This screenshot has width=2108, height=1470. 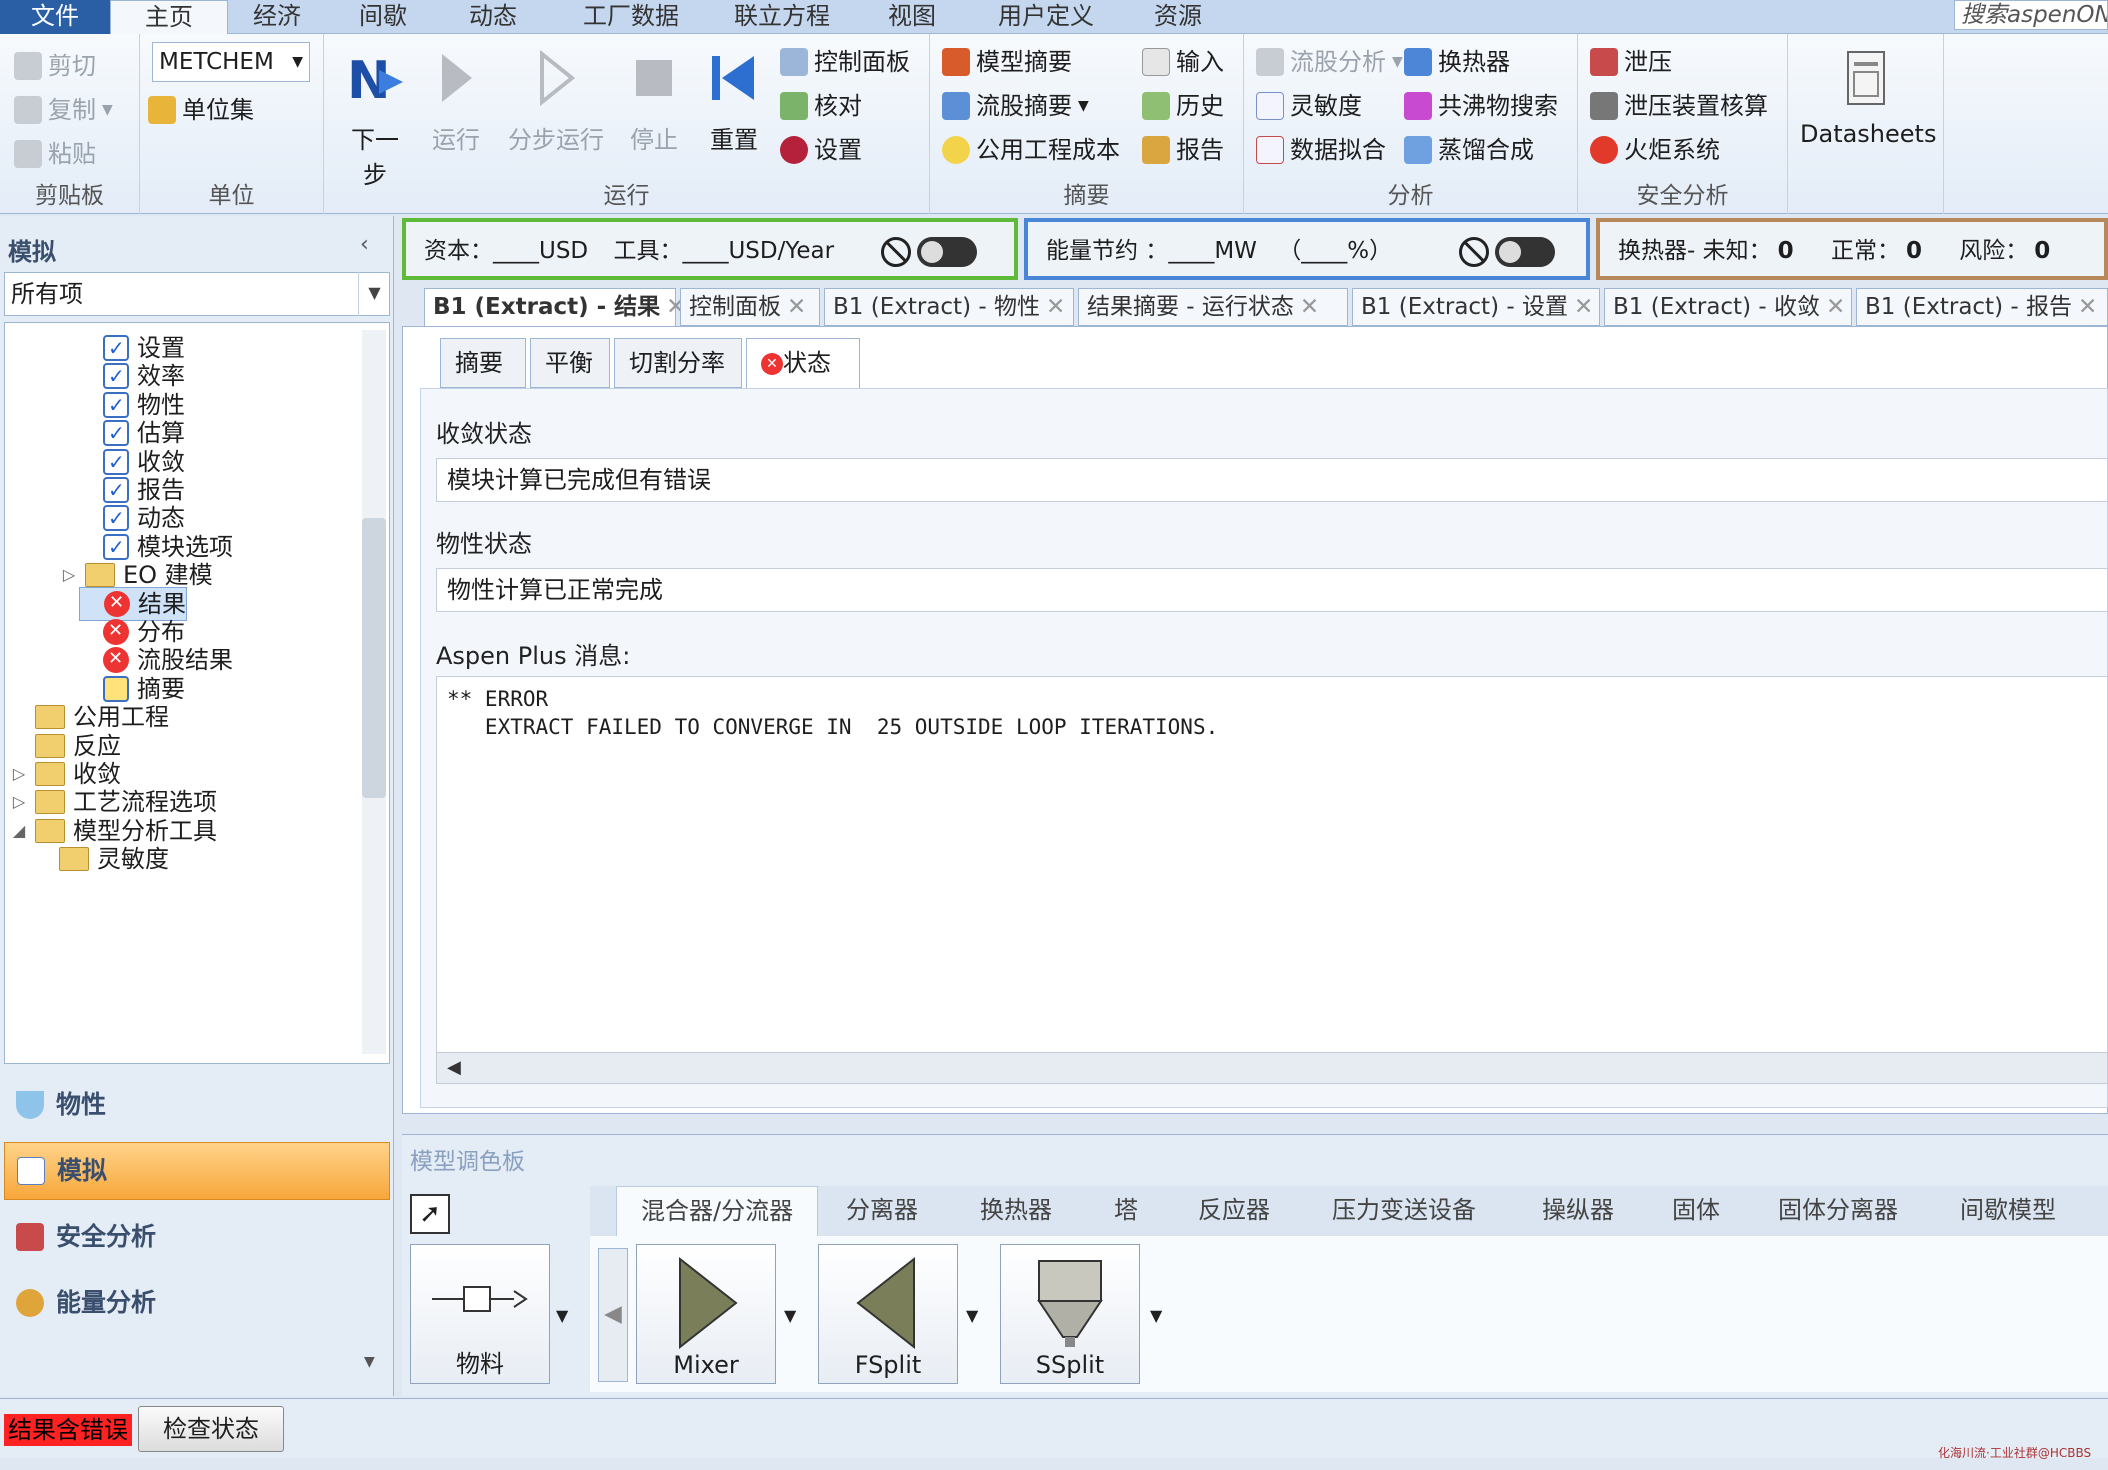 What do you see at coordinates (277, 17) in the screenshot?
I see `menu-economics: 经济` at bounding box center [277, 17].